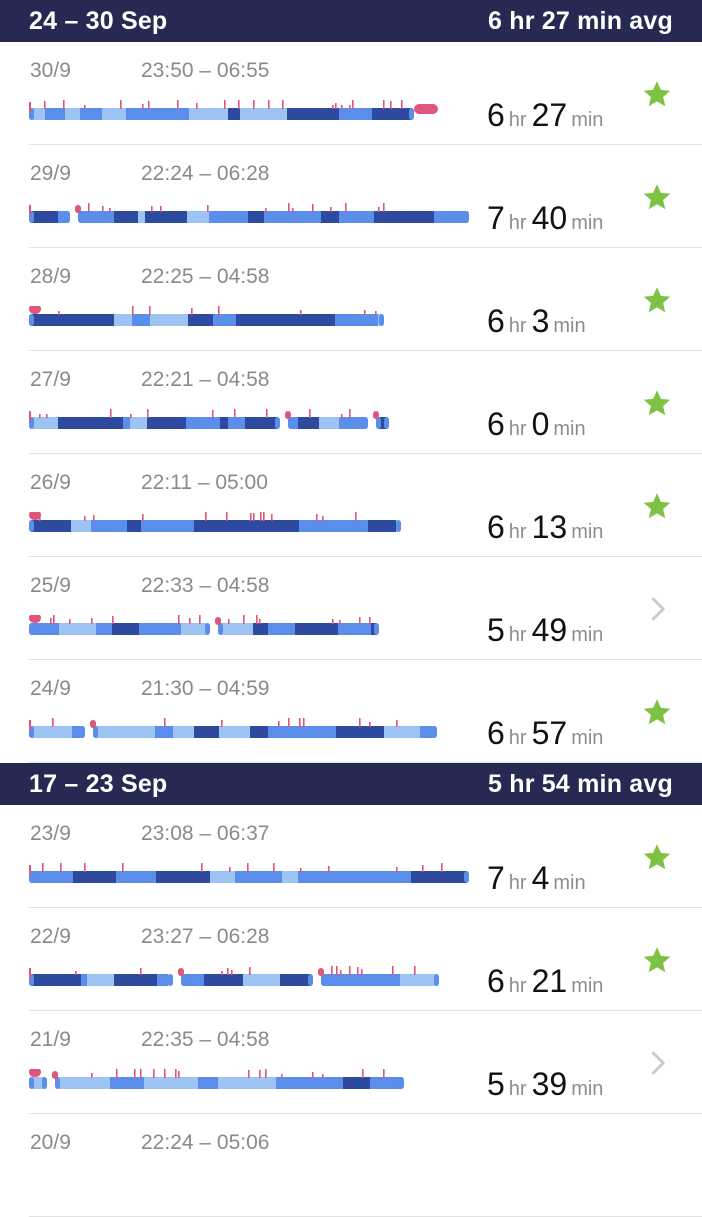 Image resolution: width=702 pixels, height=1217 pixels. I want to click on sleep-log-row: 26/9 22:11 – 05:00 6 hr 13 min, so click(365, 505).